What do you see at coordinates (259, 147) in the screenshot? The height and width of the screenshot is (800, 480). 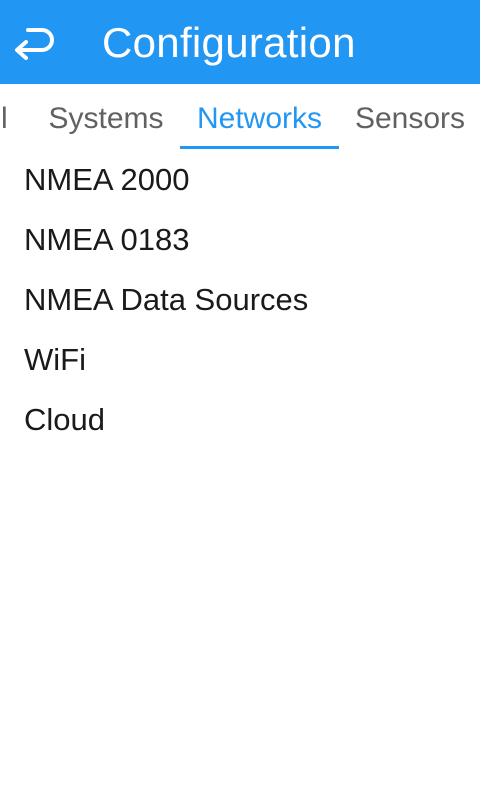 I see `active-tab-indicator` at bounding box center [259, 147].